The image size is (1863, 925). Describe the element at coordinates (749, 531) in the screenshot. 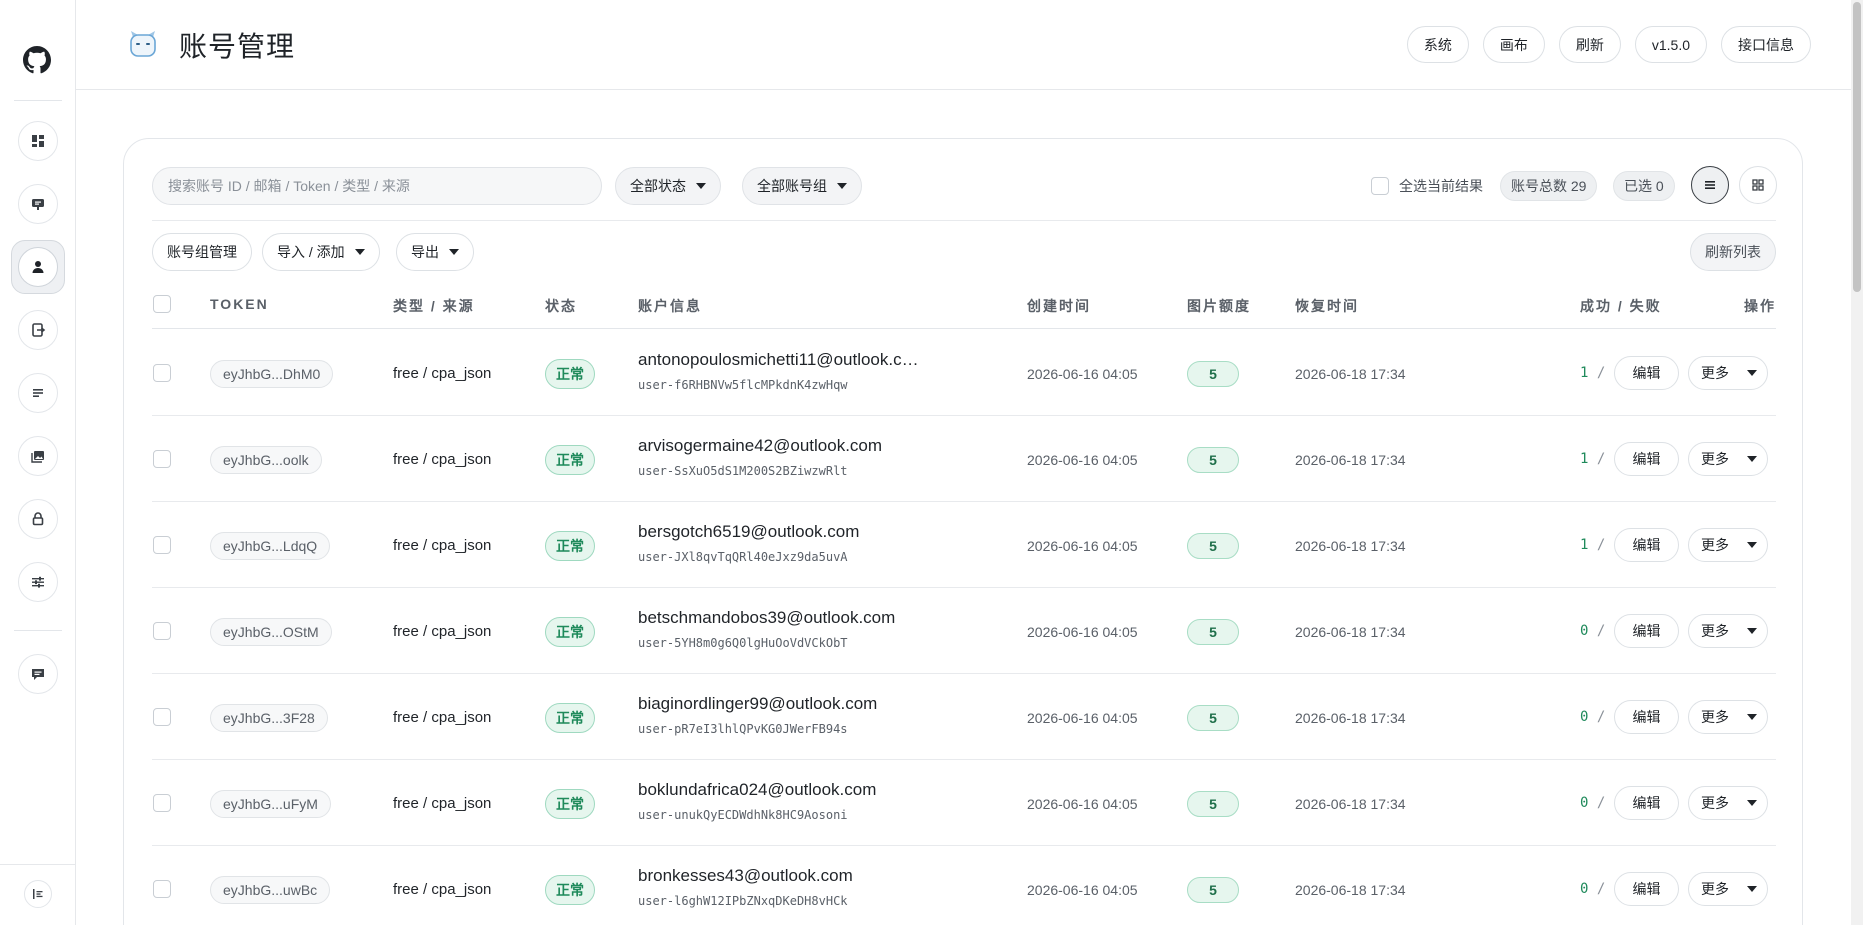

I see `account-email: bersgotch6519@outlook.com` at that location.